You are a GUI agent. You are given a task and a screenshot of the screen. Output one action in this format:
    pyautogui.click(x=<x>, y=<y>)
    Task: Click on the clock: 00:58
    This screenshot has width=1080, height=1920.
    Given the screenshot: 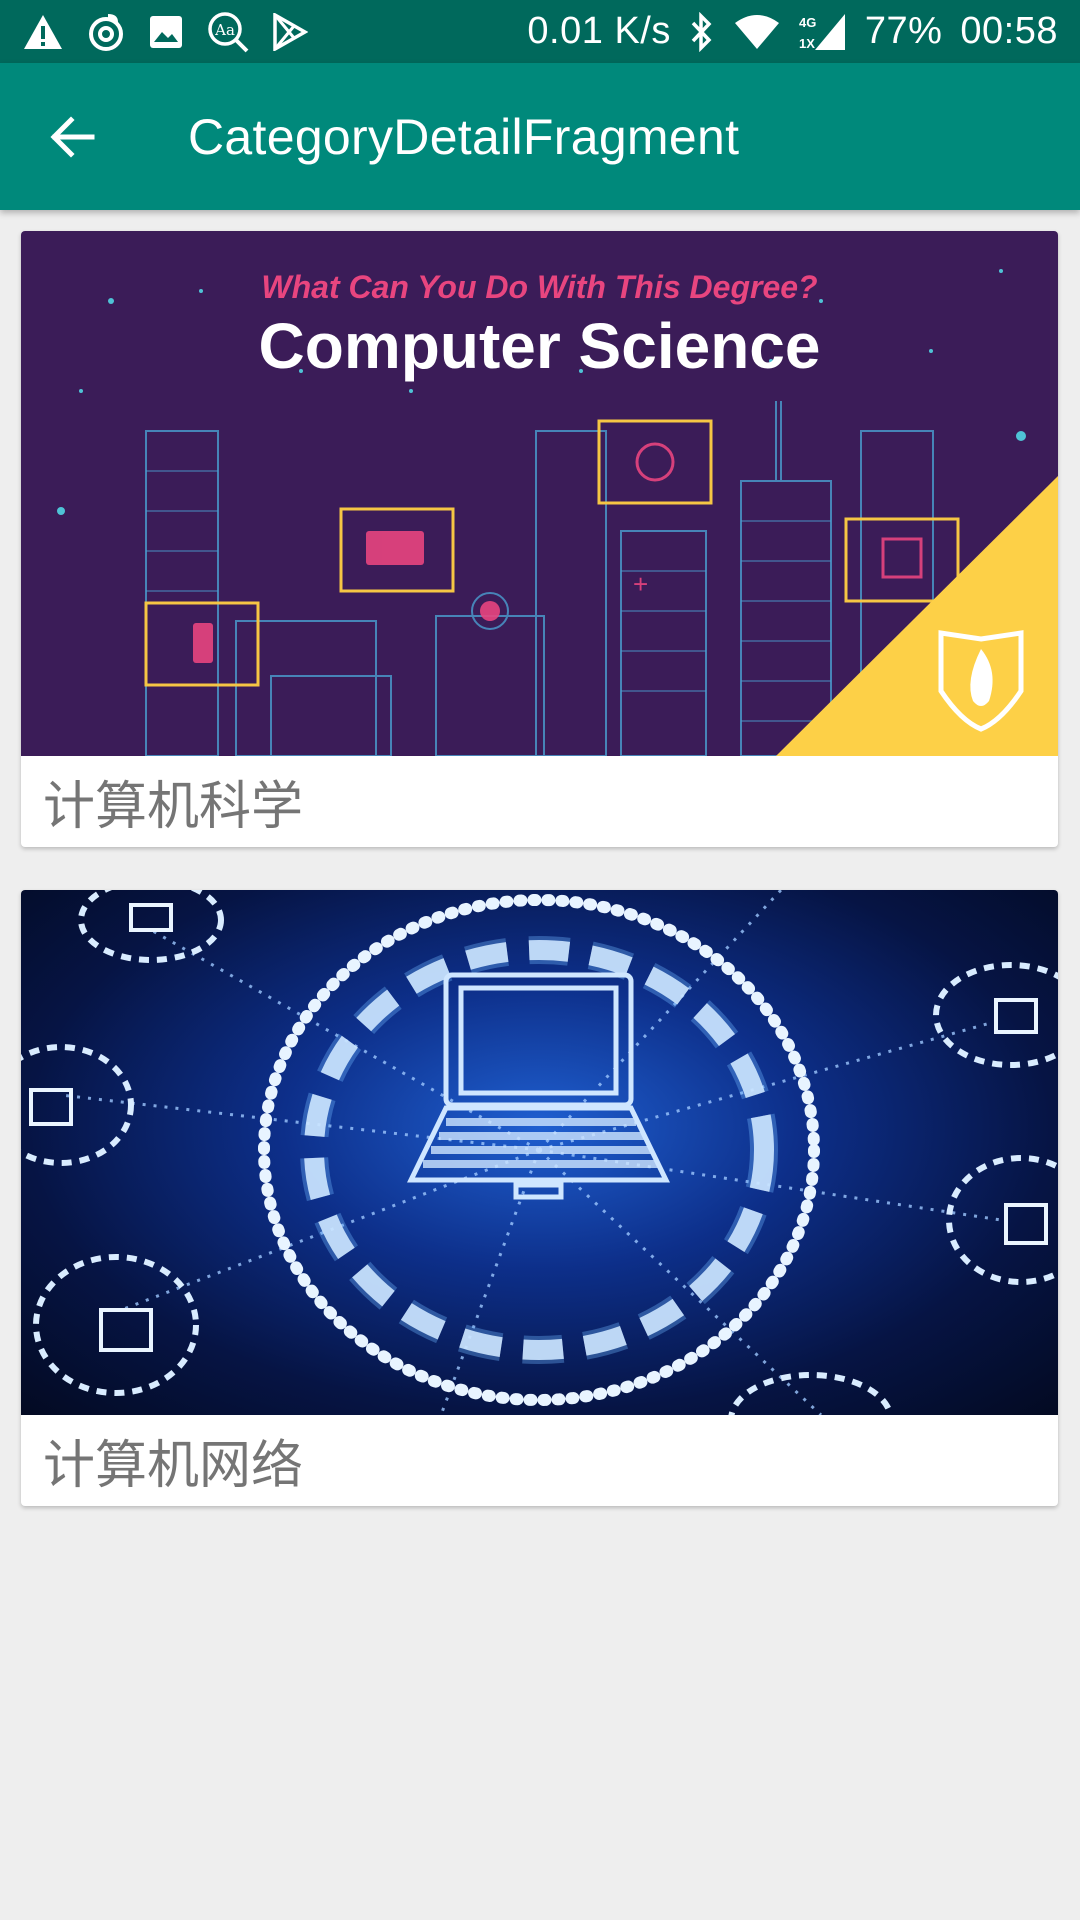 What is the action you would take?
    pyautogui.click(x=1009, y=31)
    